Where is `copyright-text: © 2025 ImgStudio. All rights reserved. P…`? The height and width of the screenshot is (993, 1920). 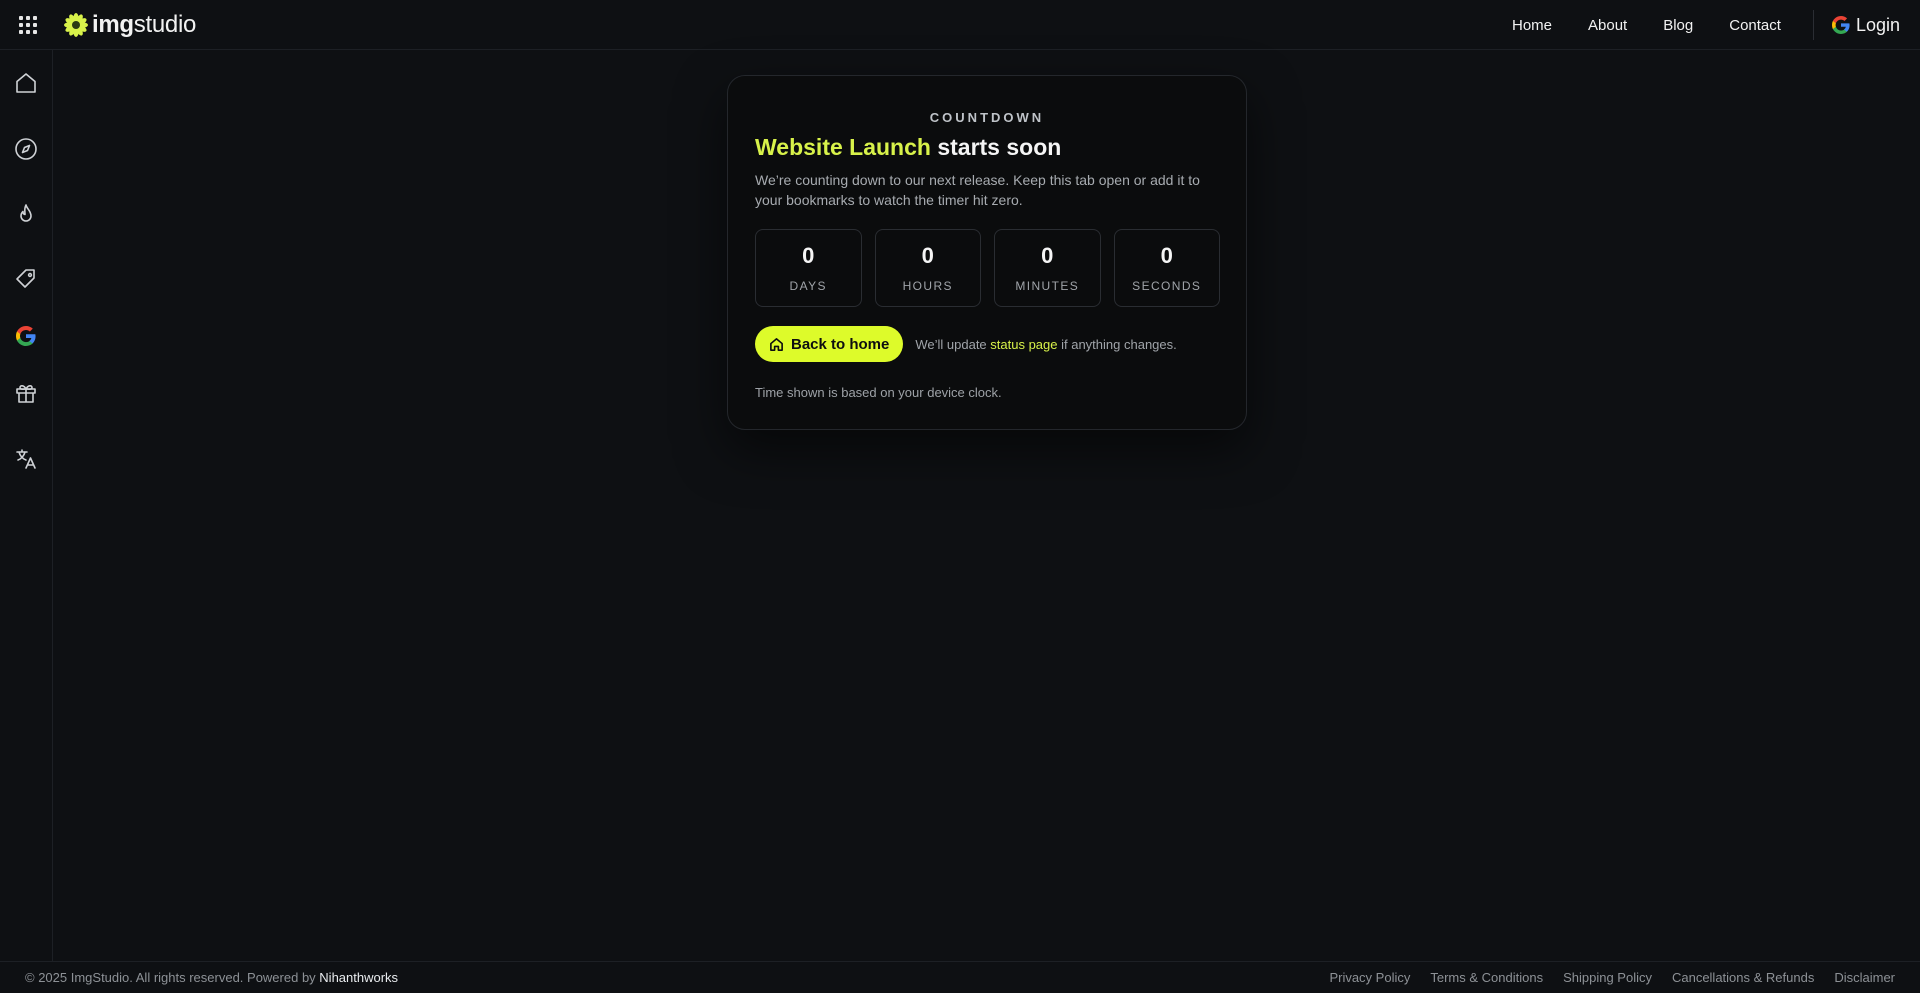 copyright-text: © 2025 ImgStudio. All rights reserved. P… is located at coordinates (172, 977).